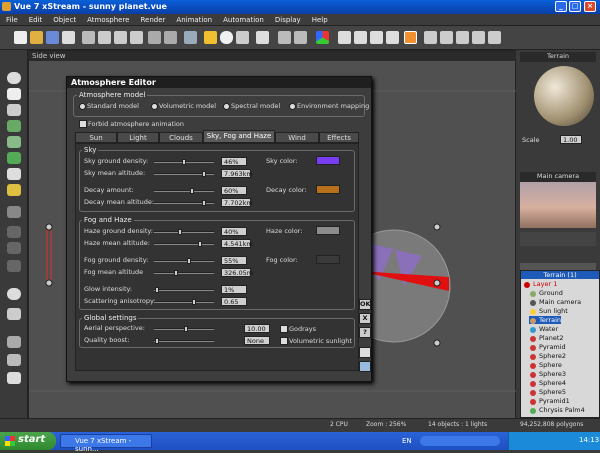 The width and height of the screenshot is (600, 453). What do you see at coordinates (558, 205) in the screenshot?
I see `camera-preview` at bounding box center [558, 205].